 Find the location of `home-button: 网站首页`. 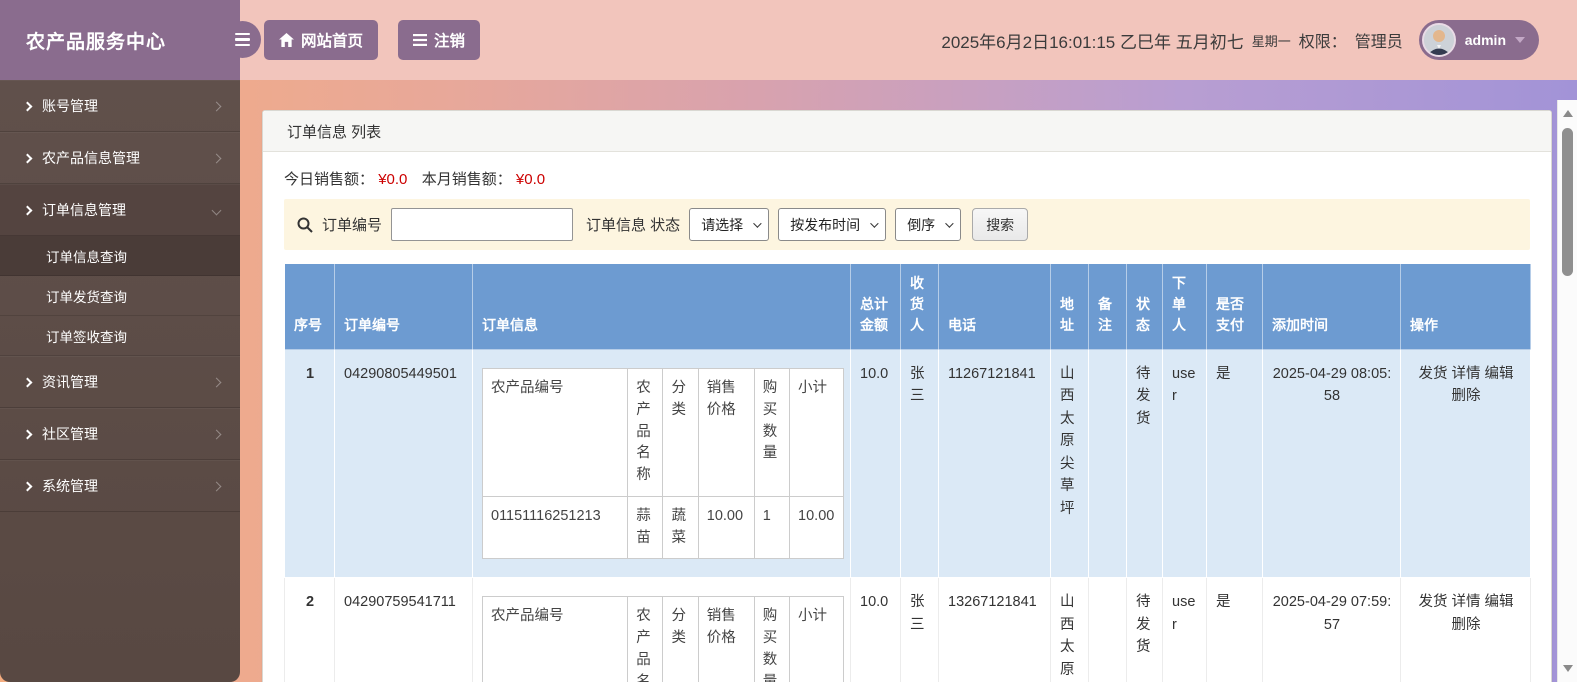

home-button: 网站首页 is located at coordinates (321, 40).